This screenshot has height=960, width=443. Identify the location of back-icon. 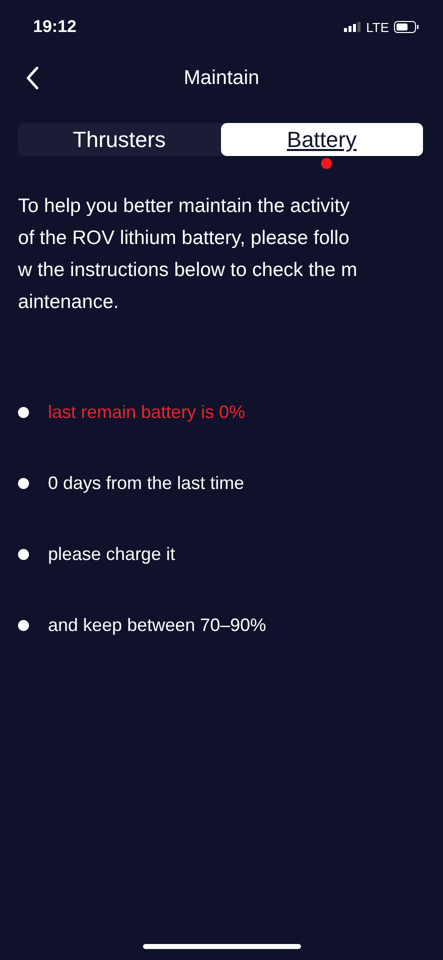
(32, 78).